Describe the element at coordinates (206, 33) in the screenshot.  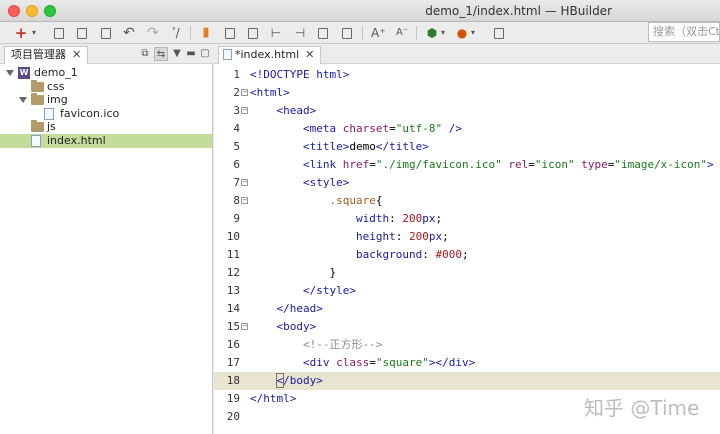
I see `bookmark-icon: ▮` at that location.